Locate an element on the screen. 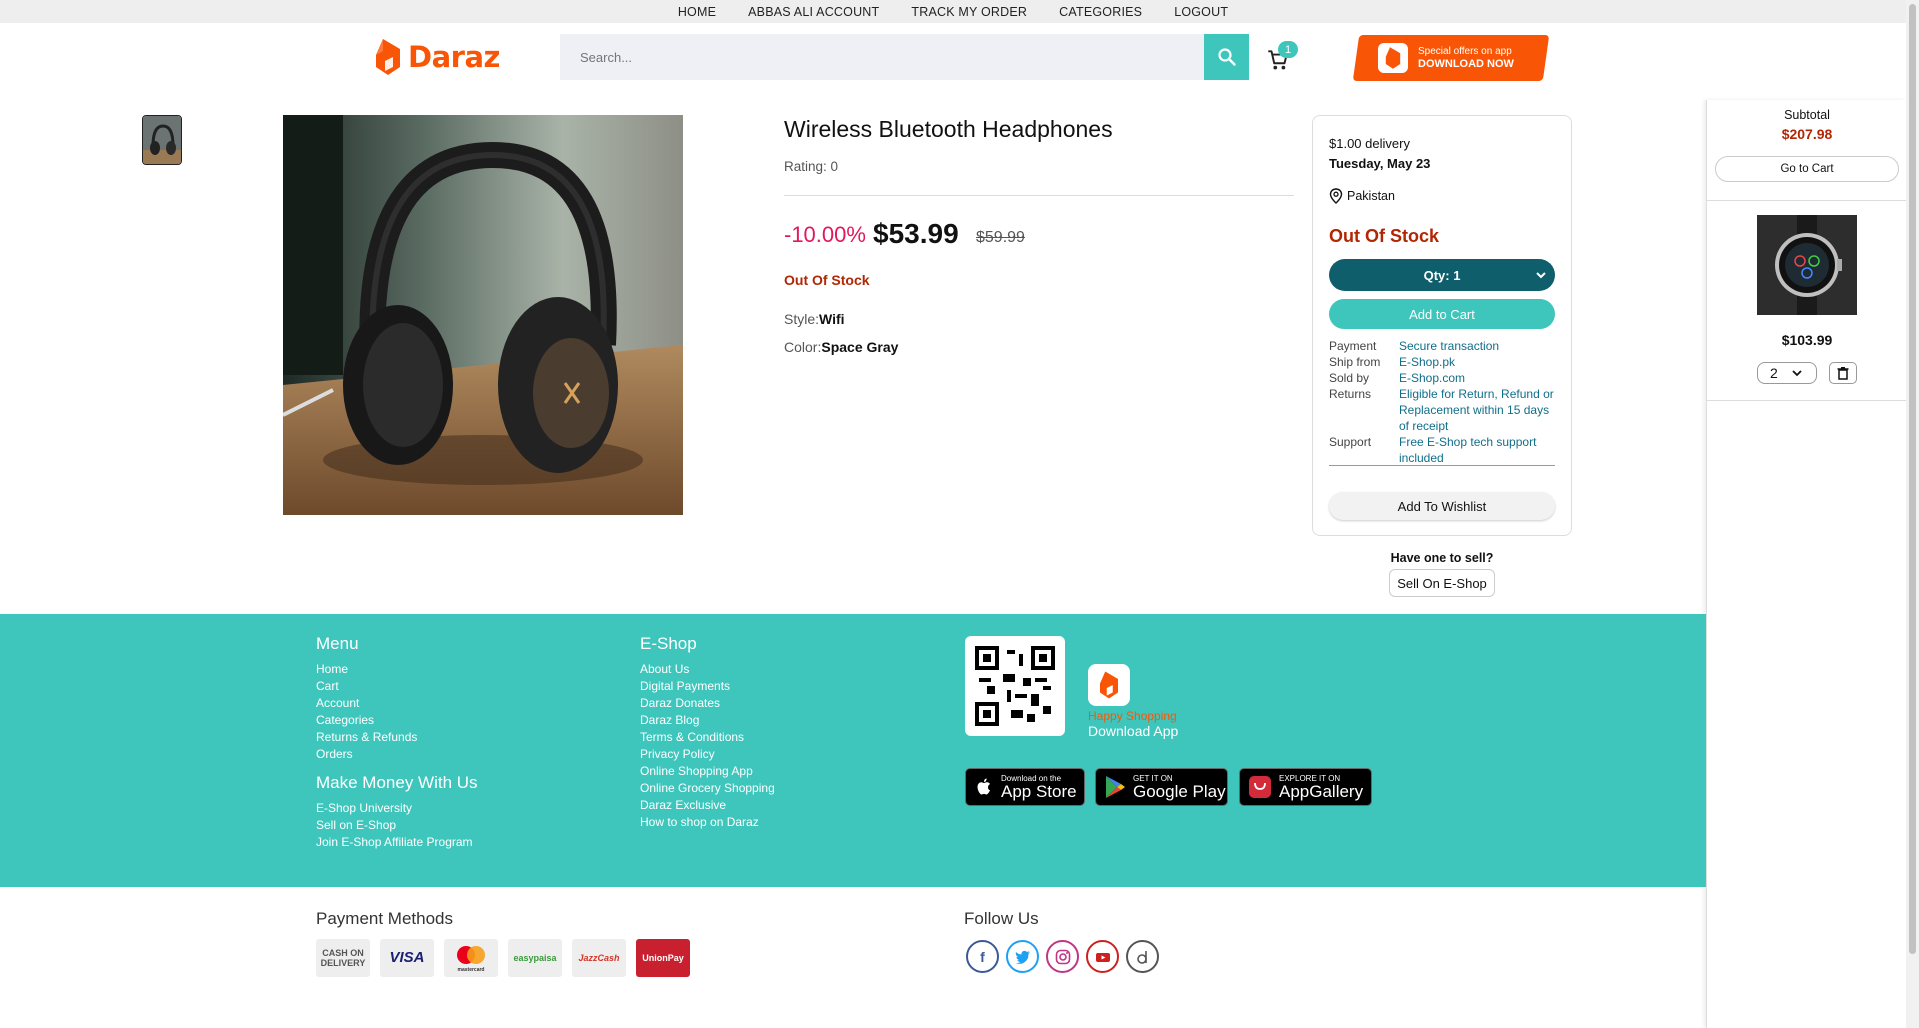 The image size is (1919, 1028). page-scrollbar is located at coordinates (1912, 514).